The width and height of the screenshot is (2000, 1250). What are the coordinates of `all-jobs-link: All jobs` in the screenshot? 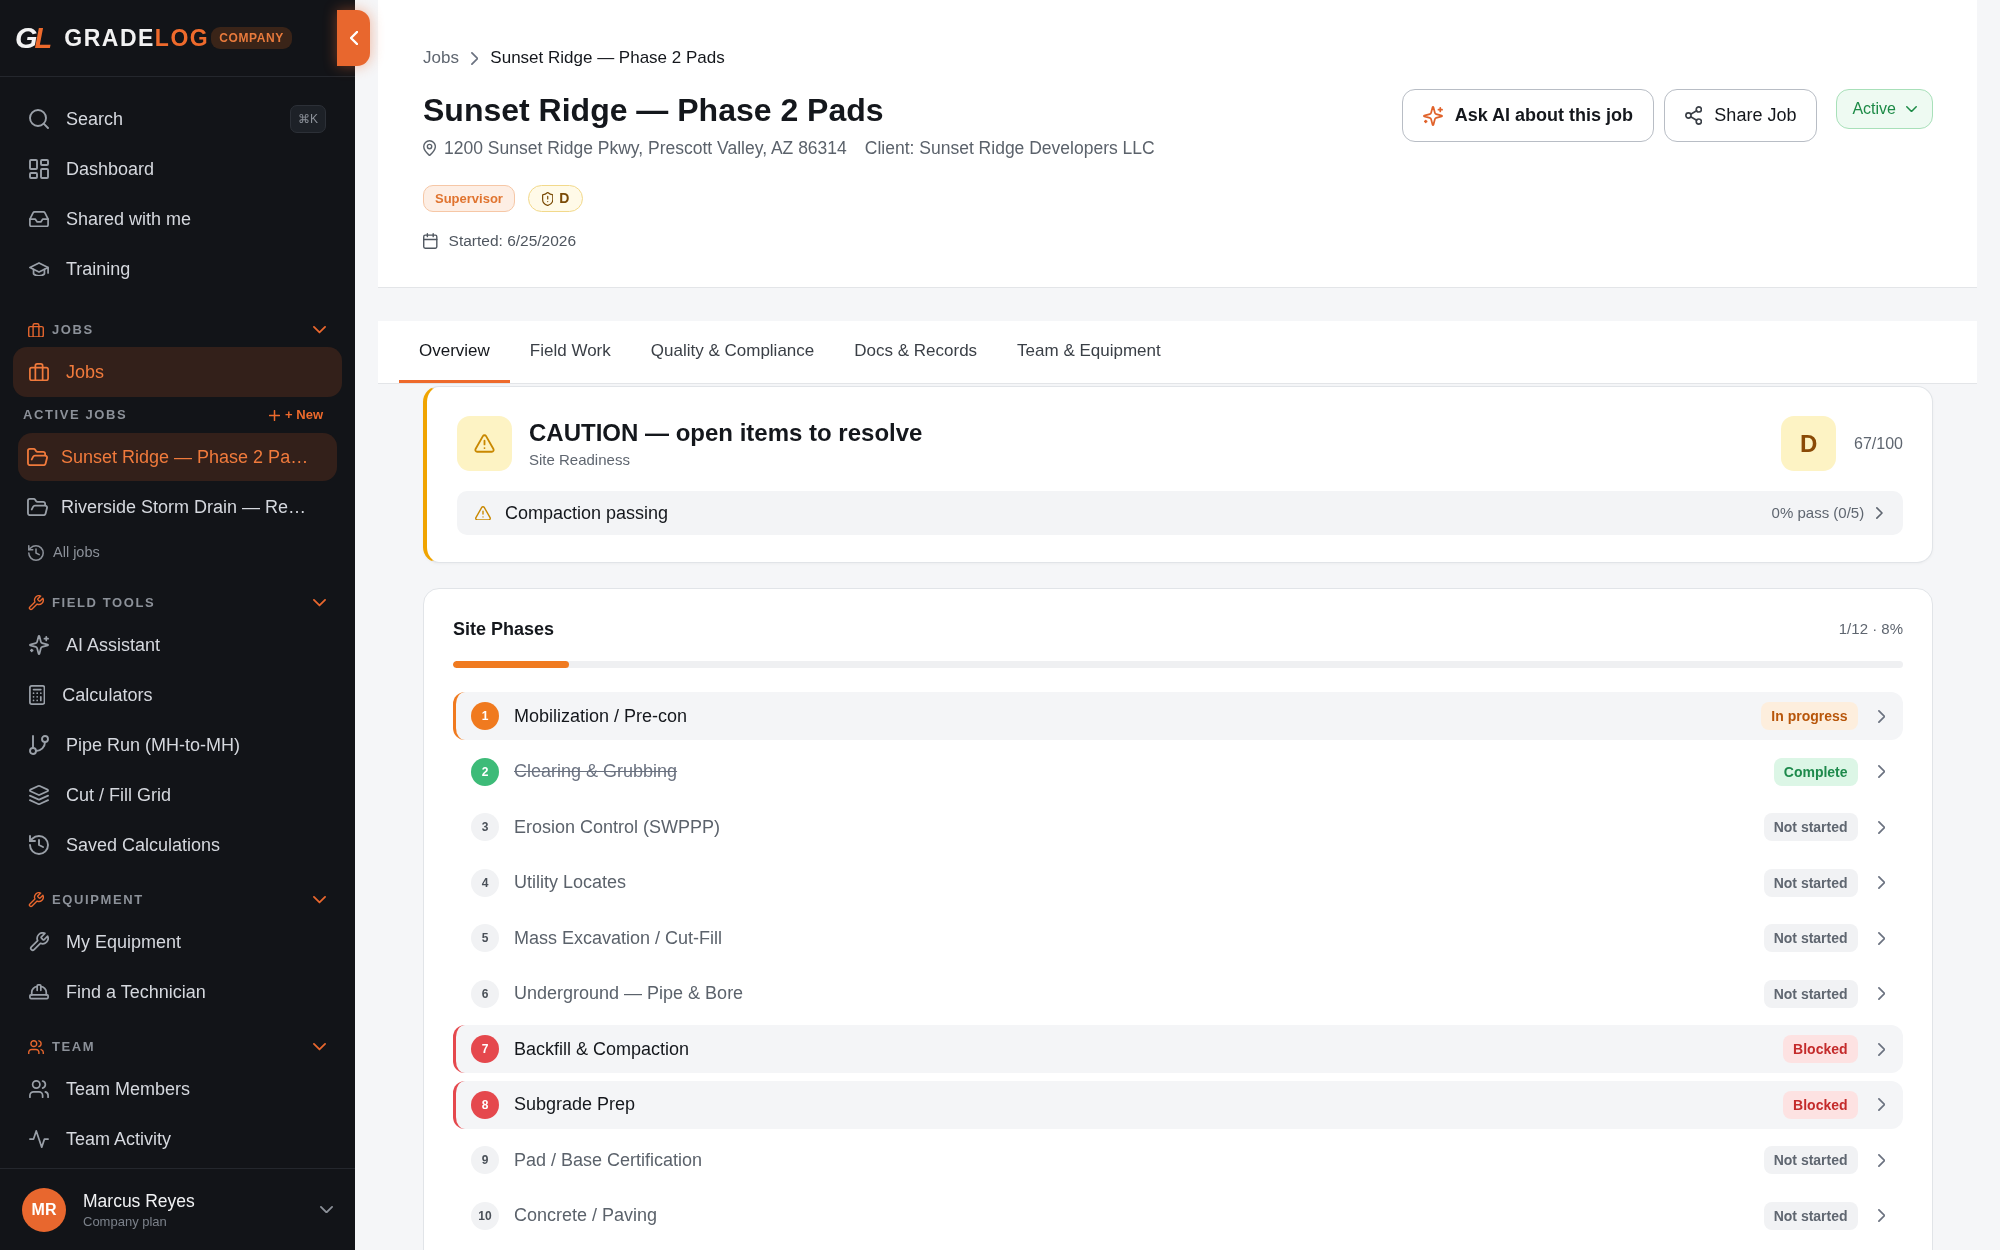 It's located at (177, 553).